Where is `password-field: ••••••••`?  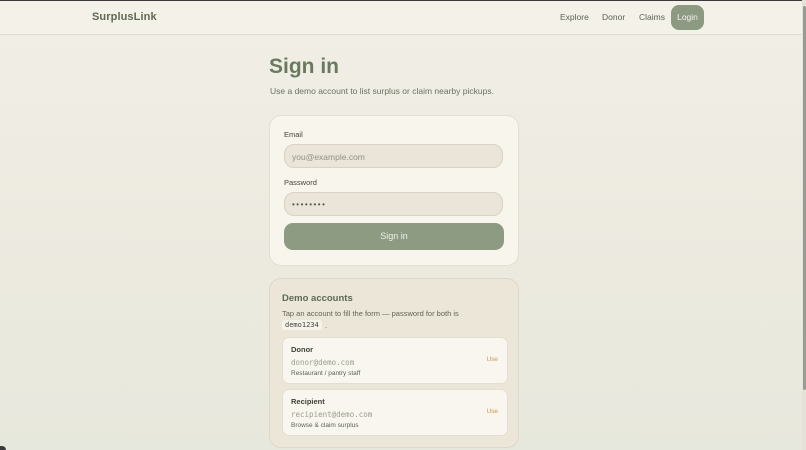 password-field: •••••••• is located at coordinates (393, 204).